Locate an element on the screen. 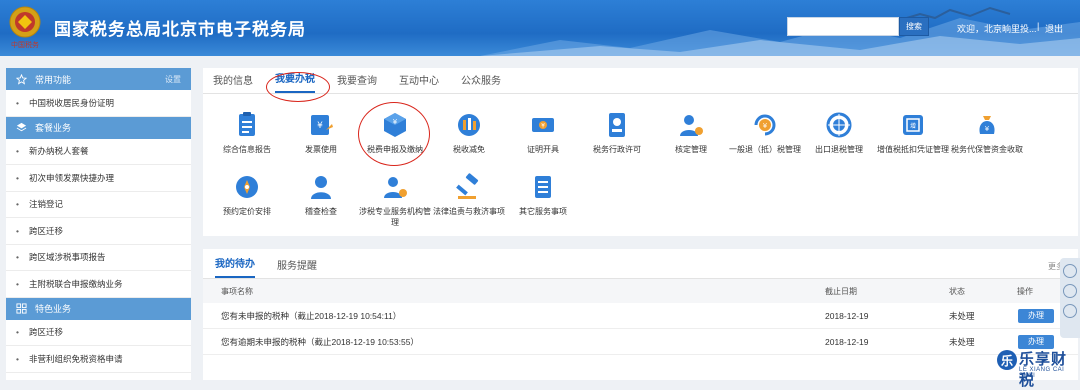 The width and height of the screenshot is (1080, 390). sidebar-section-common: 常用功能 设置 is located at coordinates (98, 79).